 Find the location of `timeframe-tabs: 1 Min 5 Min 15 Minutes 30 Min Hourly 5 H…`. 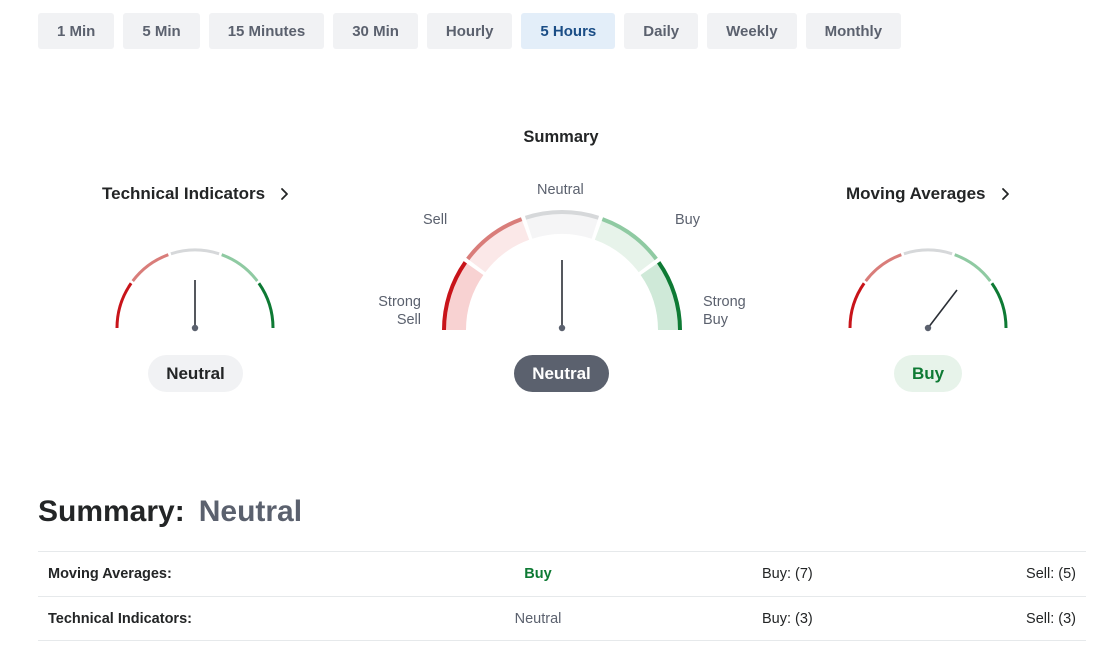

timeframe-tabs: 1 Min 5 Min 15 Minutes 30 Min Hourly 5 H… is located at coordinates (470, 31).